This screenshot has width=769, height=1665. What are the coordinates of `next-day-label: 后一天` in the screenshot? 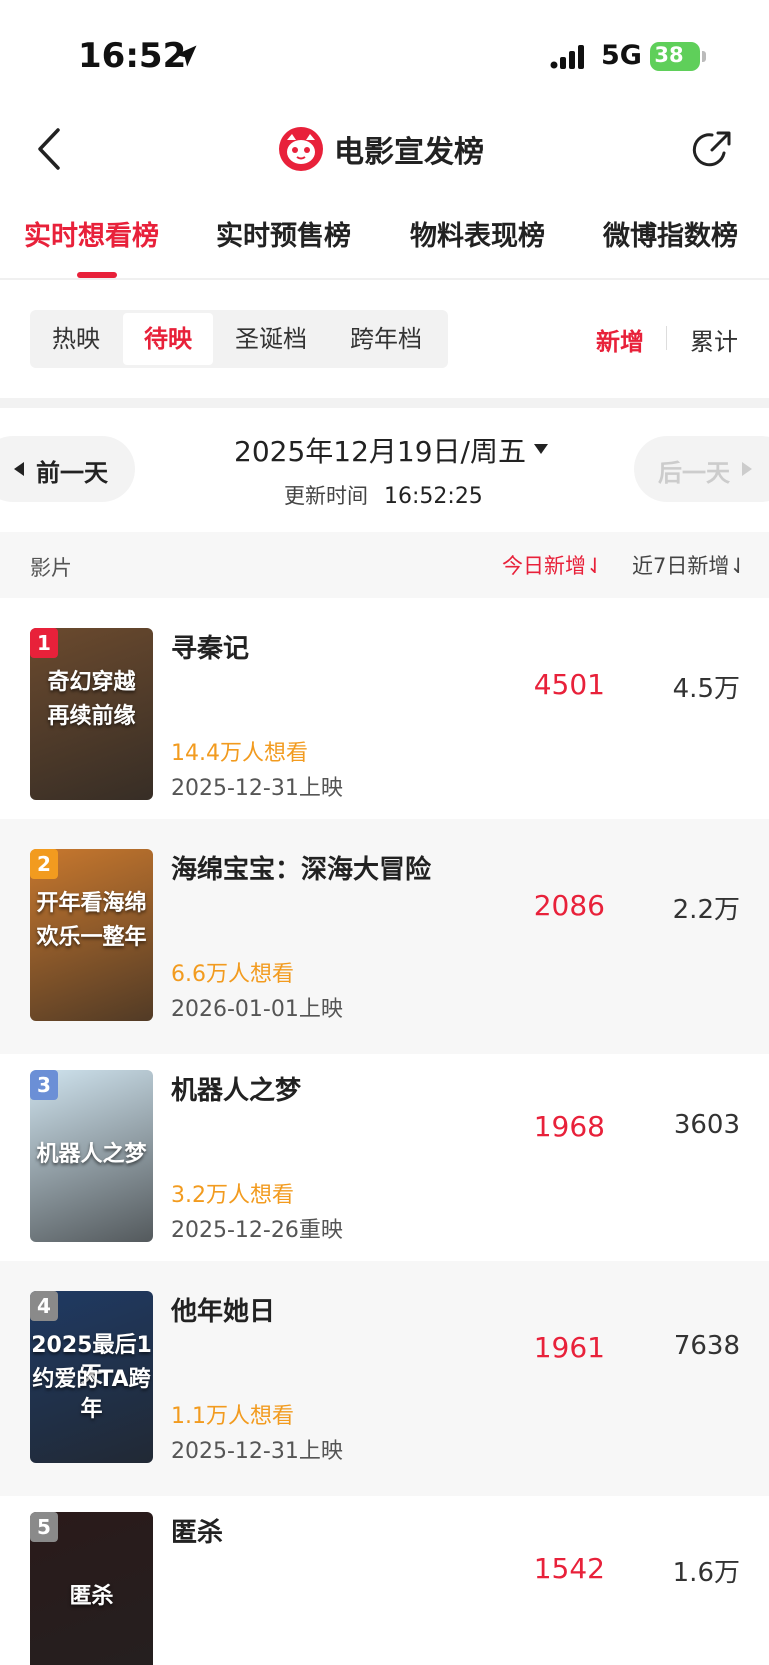 It's located at (694, 473).